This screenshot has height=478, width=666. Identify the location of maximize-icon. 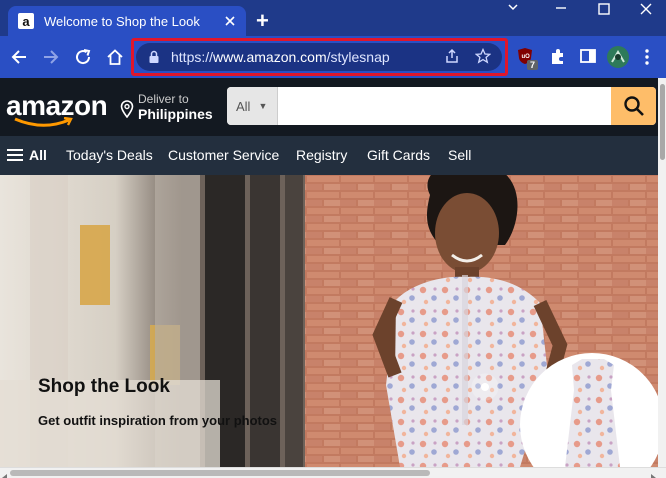
(604, 10).